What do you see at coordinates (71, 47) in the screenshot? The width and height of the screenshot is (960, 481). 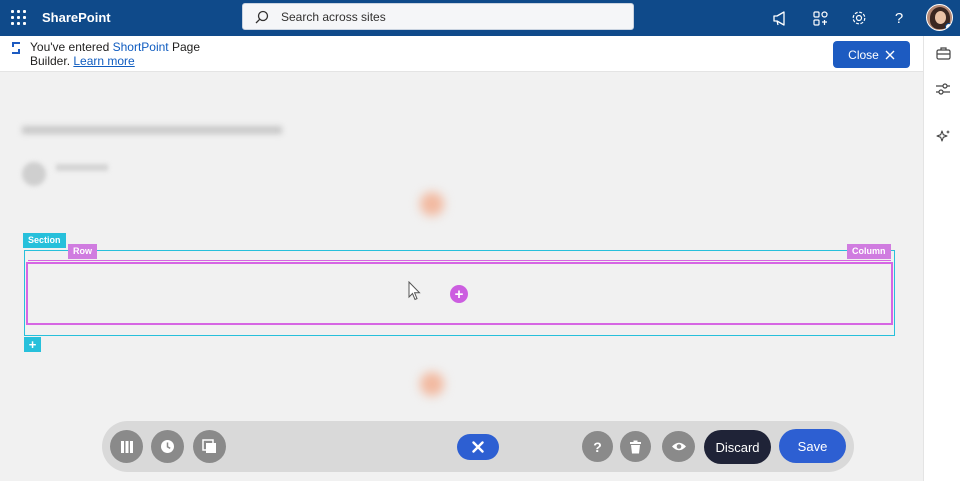 I see `notice-prefix: You've entered` at bounding box center [71, 47].